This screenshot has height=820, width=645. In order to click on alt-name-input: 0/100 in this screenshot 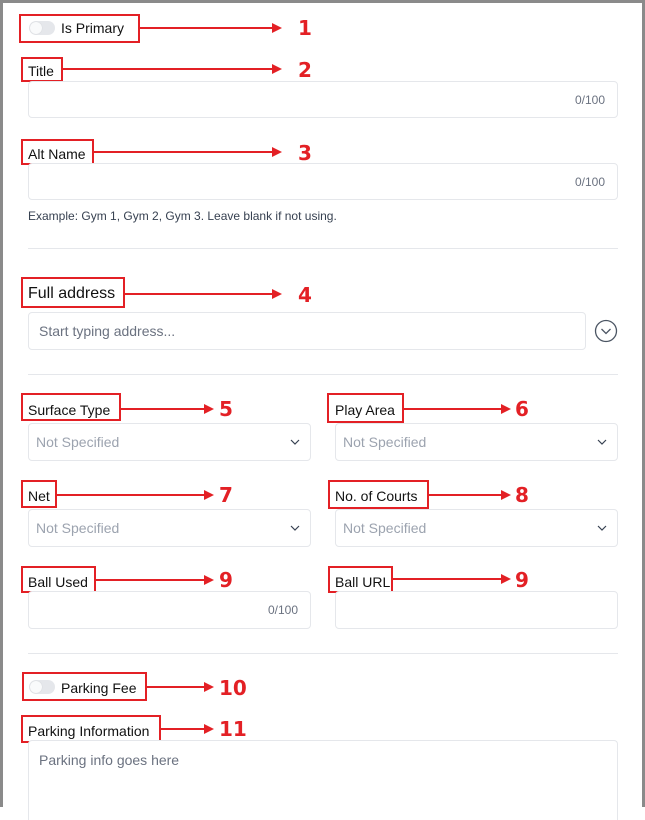, I will do `click(323, 181)`.